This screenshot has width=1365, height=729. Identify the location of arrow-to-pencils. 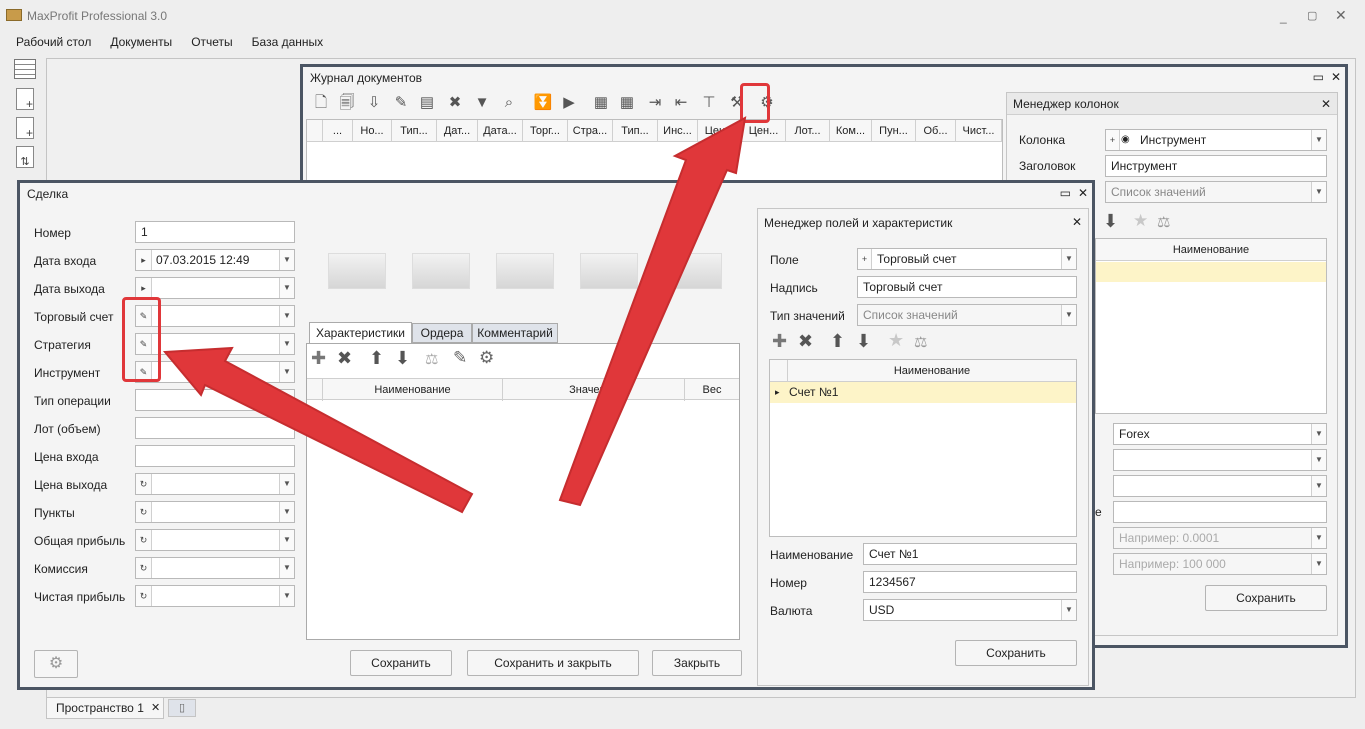
(318, 430).